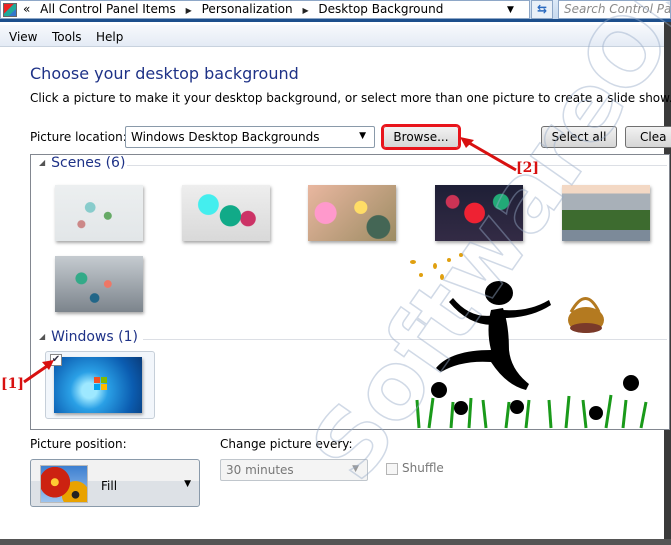 This screenshot has width=671, height=545. What do you see at coordinates (225, 137) in the screenshot?
I see `picture-location-value: Windows Desktop Backgrounds` at bounding box center [225, 137].